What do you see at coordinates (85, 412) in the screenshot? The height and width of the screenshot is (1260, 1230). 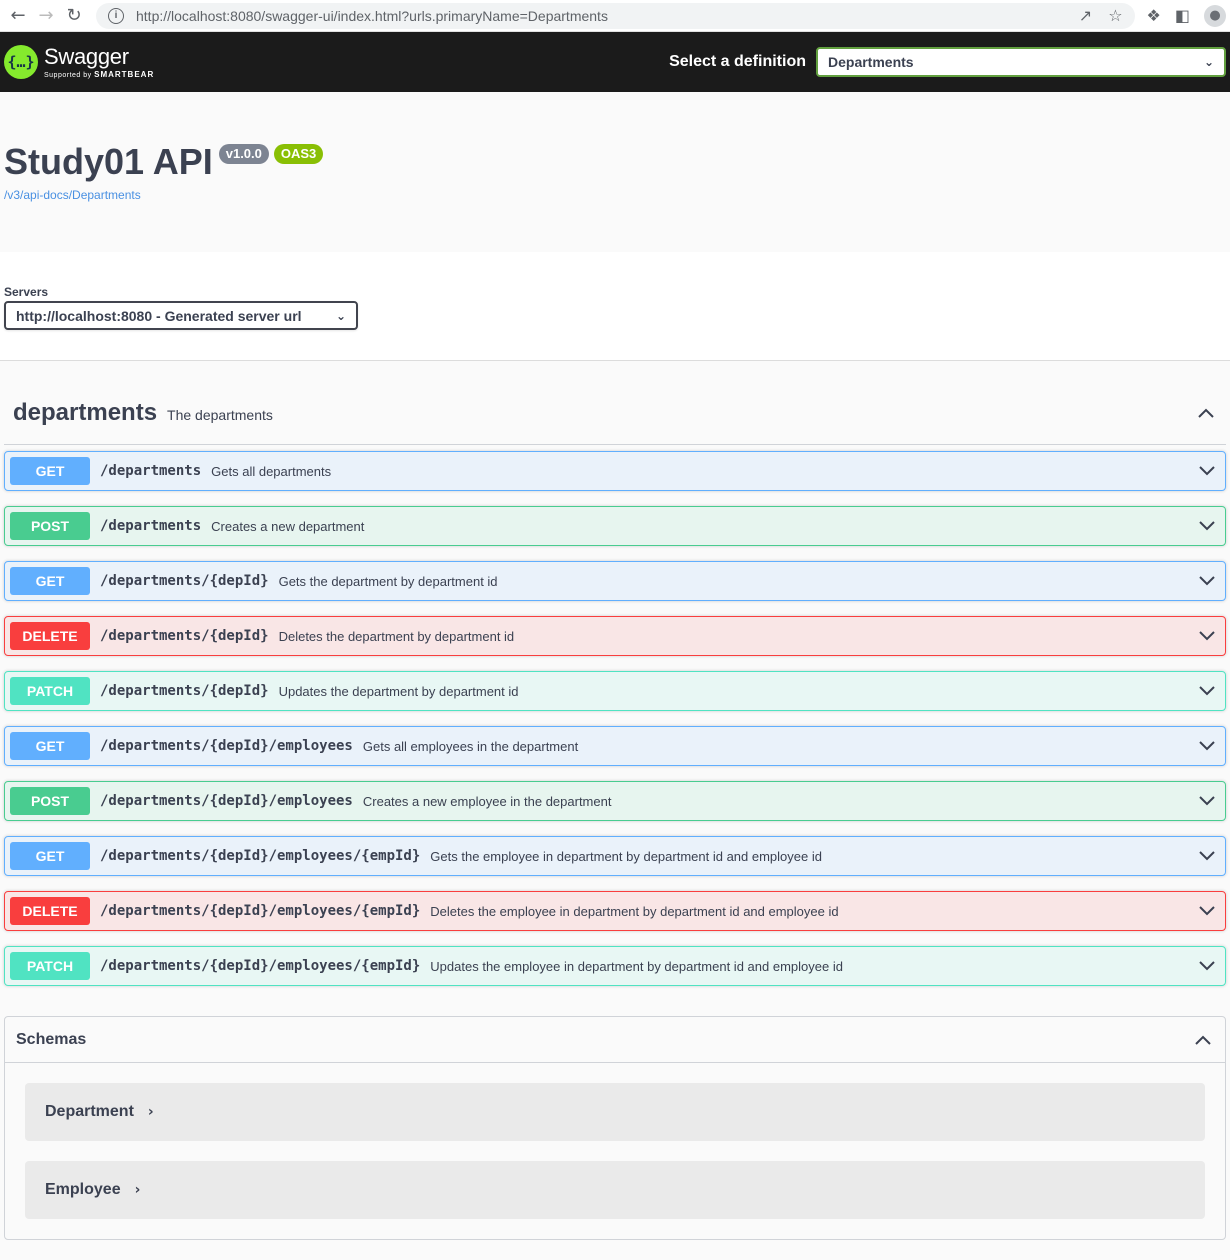 I see `tag-name: departments` at bounding box center [85, 412].